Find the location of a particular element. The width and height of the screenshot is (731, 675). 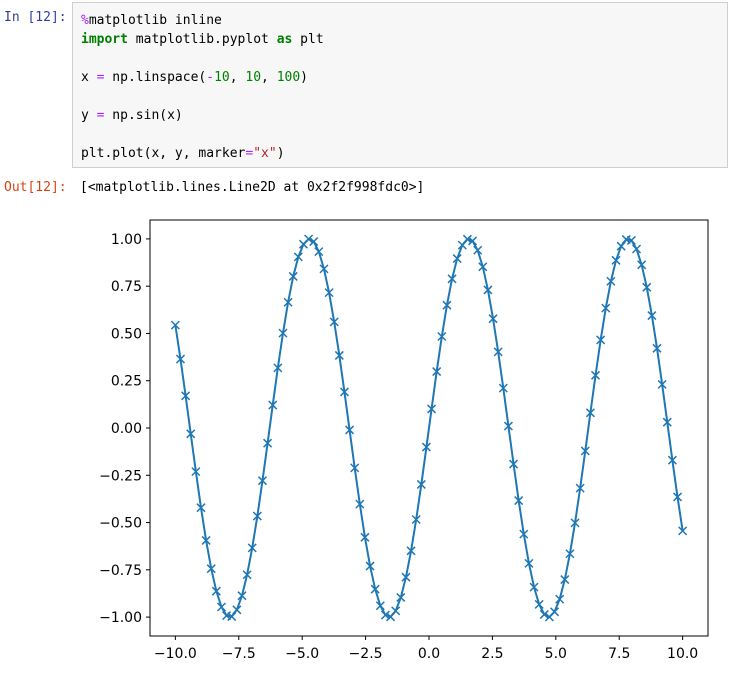

code-token: matplotlib inline is located at coordinates (155, 20).